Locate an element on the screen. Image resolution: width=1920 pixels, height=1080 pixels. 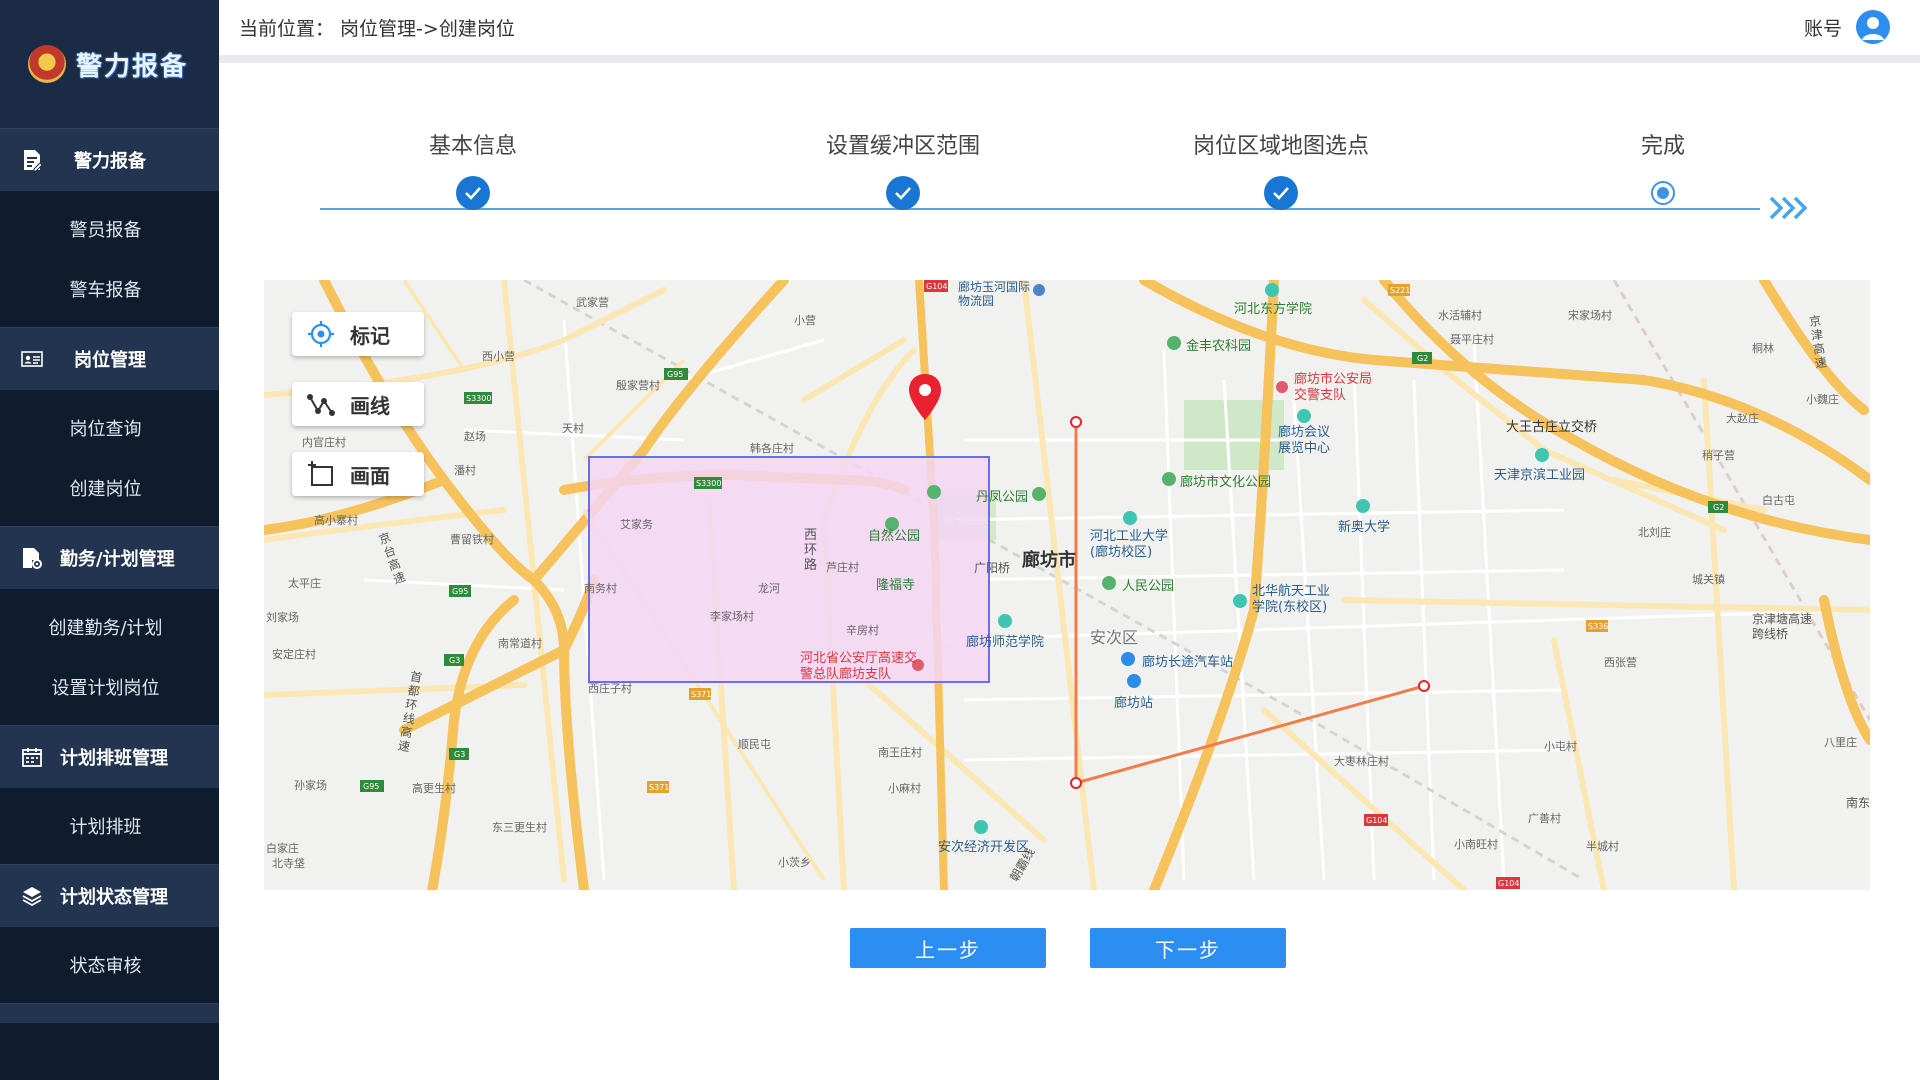
next-step-button: 下一步 is located at coordinates (1188, 948).